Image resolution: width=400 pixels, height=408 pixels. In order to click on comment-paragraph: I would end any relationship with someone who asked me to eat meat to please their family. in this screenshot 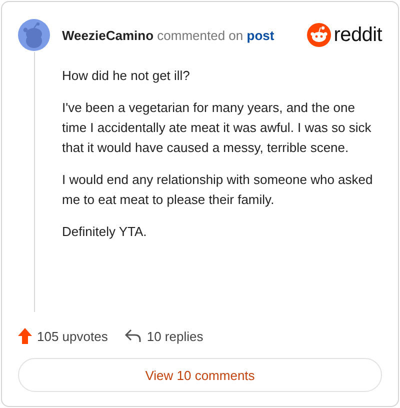, I will do `click(218, 190)`.